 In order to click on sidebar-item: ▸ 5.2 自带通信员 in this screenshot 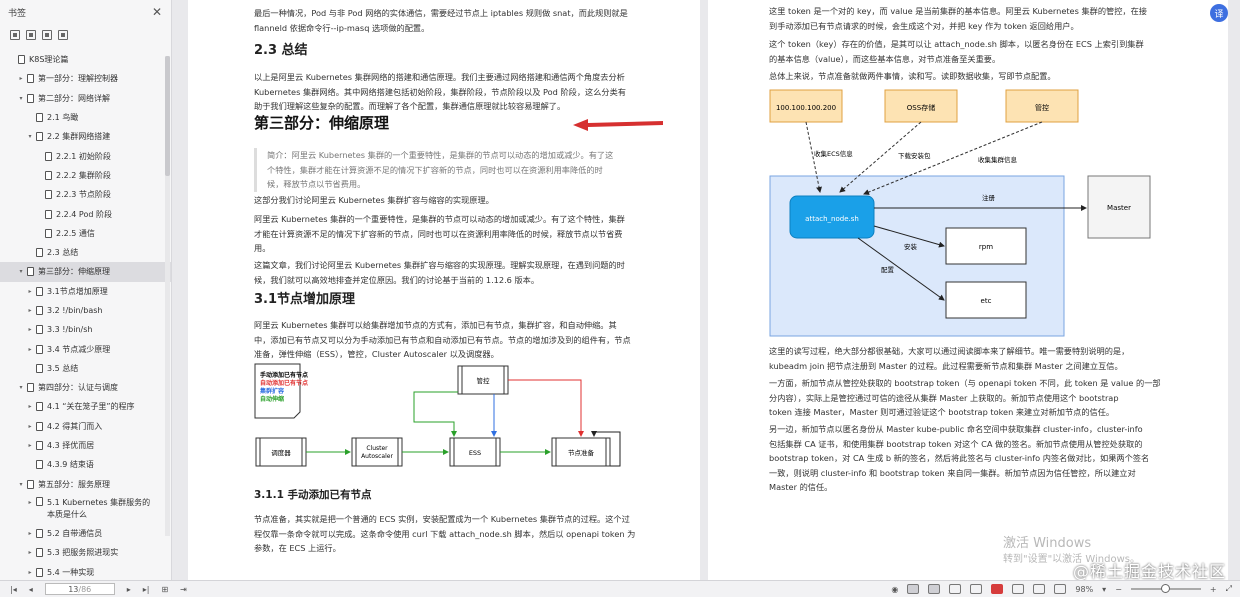, I will do `click(85, 533)`.